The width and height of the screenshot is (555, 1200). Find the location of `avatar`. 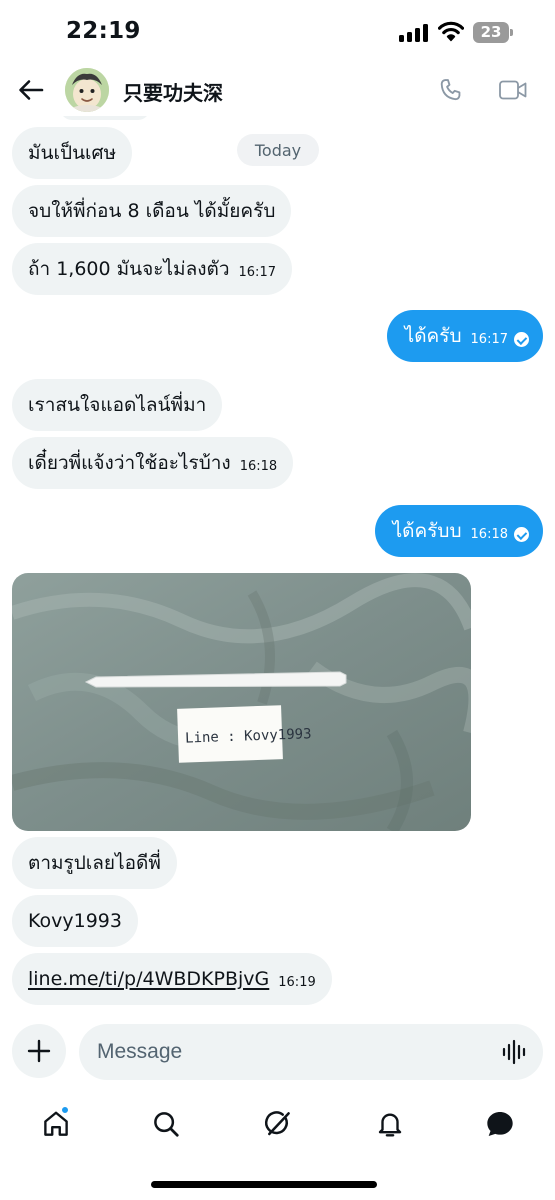

avatar is located at coordinates (87, 90).